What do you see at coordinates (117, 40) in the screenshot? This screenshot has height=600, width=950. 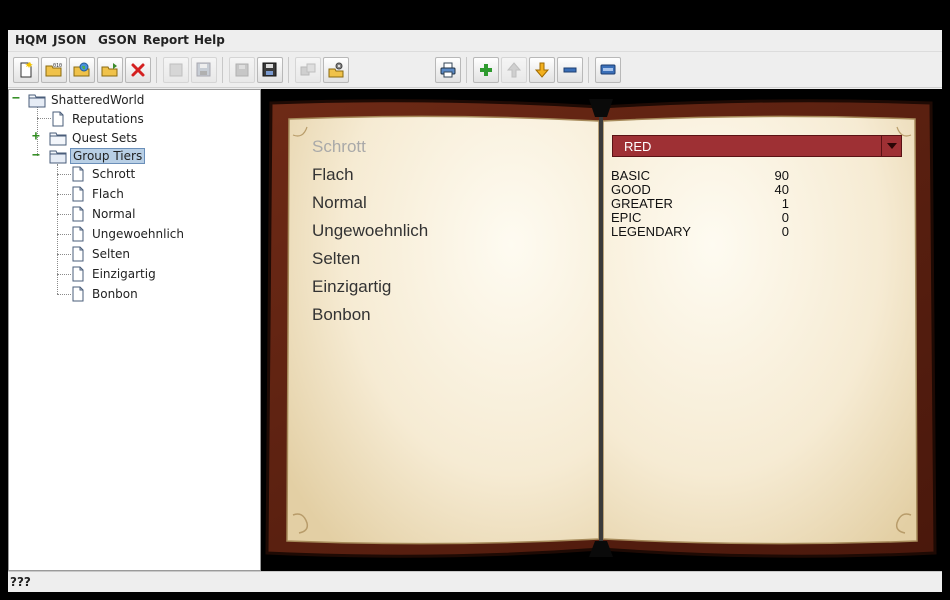 I see `menu-gson: GSON` at bounding box center [117, 40].